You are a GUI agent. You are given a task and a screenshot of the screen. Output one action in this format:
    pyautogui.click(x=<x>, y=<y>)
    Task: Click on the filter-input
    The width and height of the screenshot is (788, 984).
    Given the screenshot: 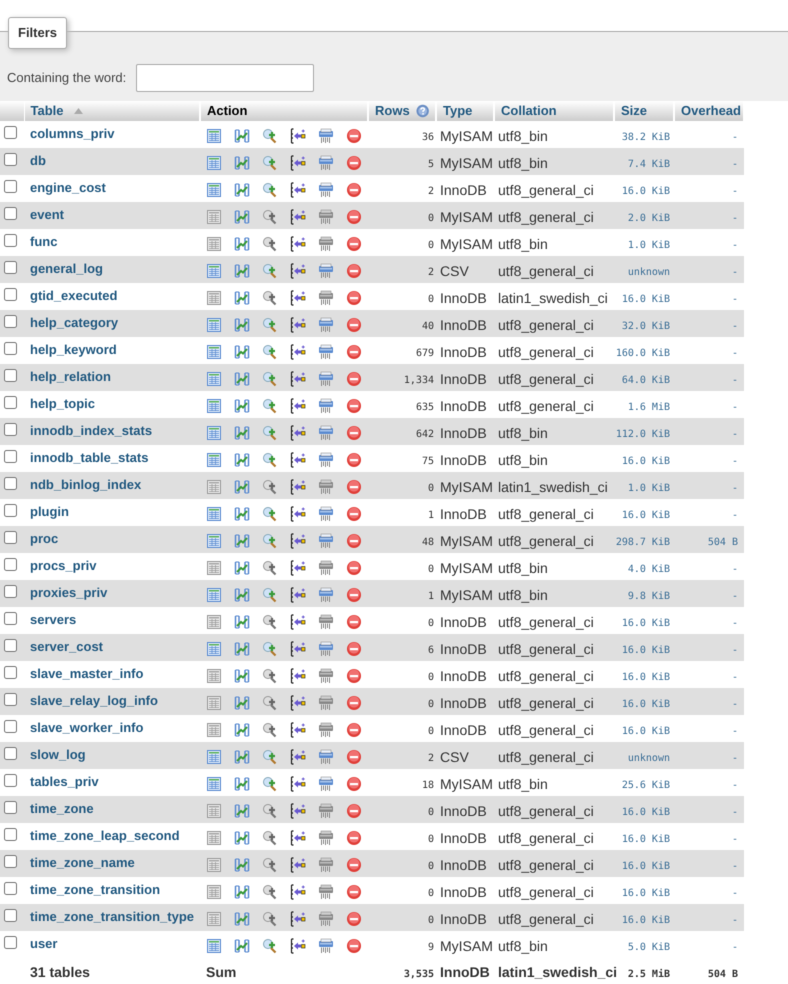 What is the action you would take?
    pyautogui.click(x=225, y=78)
    